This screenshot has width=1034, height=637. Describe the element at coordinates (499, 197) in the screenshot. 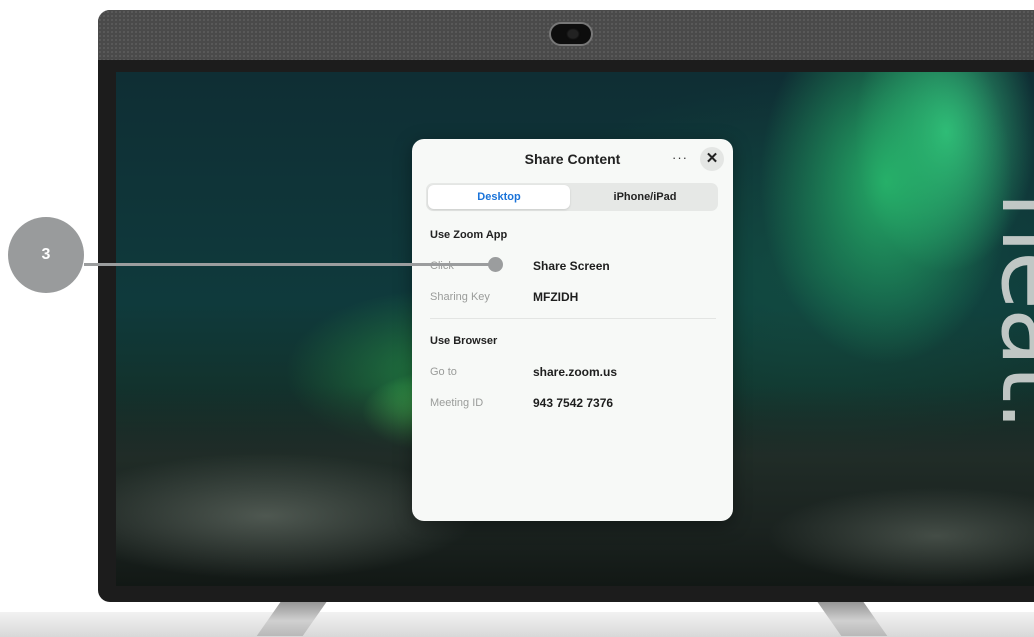

I see `tab-desktop: Desktop` at that location.